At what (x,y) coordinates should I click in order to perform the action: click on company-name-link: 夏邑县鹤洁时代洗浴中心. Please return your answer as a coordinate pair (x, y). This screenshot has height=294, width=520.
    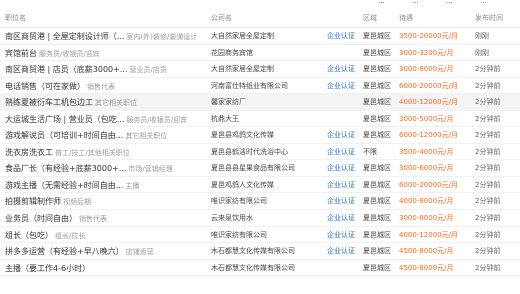
    Looking at the image, I should click on (267, 152).